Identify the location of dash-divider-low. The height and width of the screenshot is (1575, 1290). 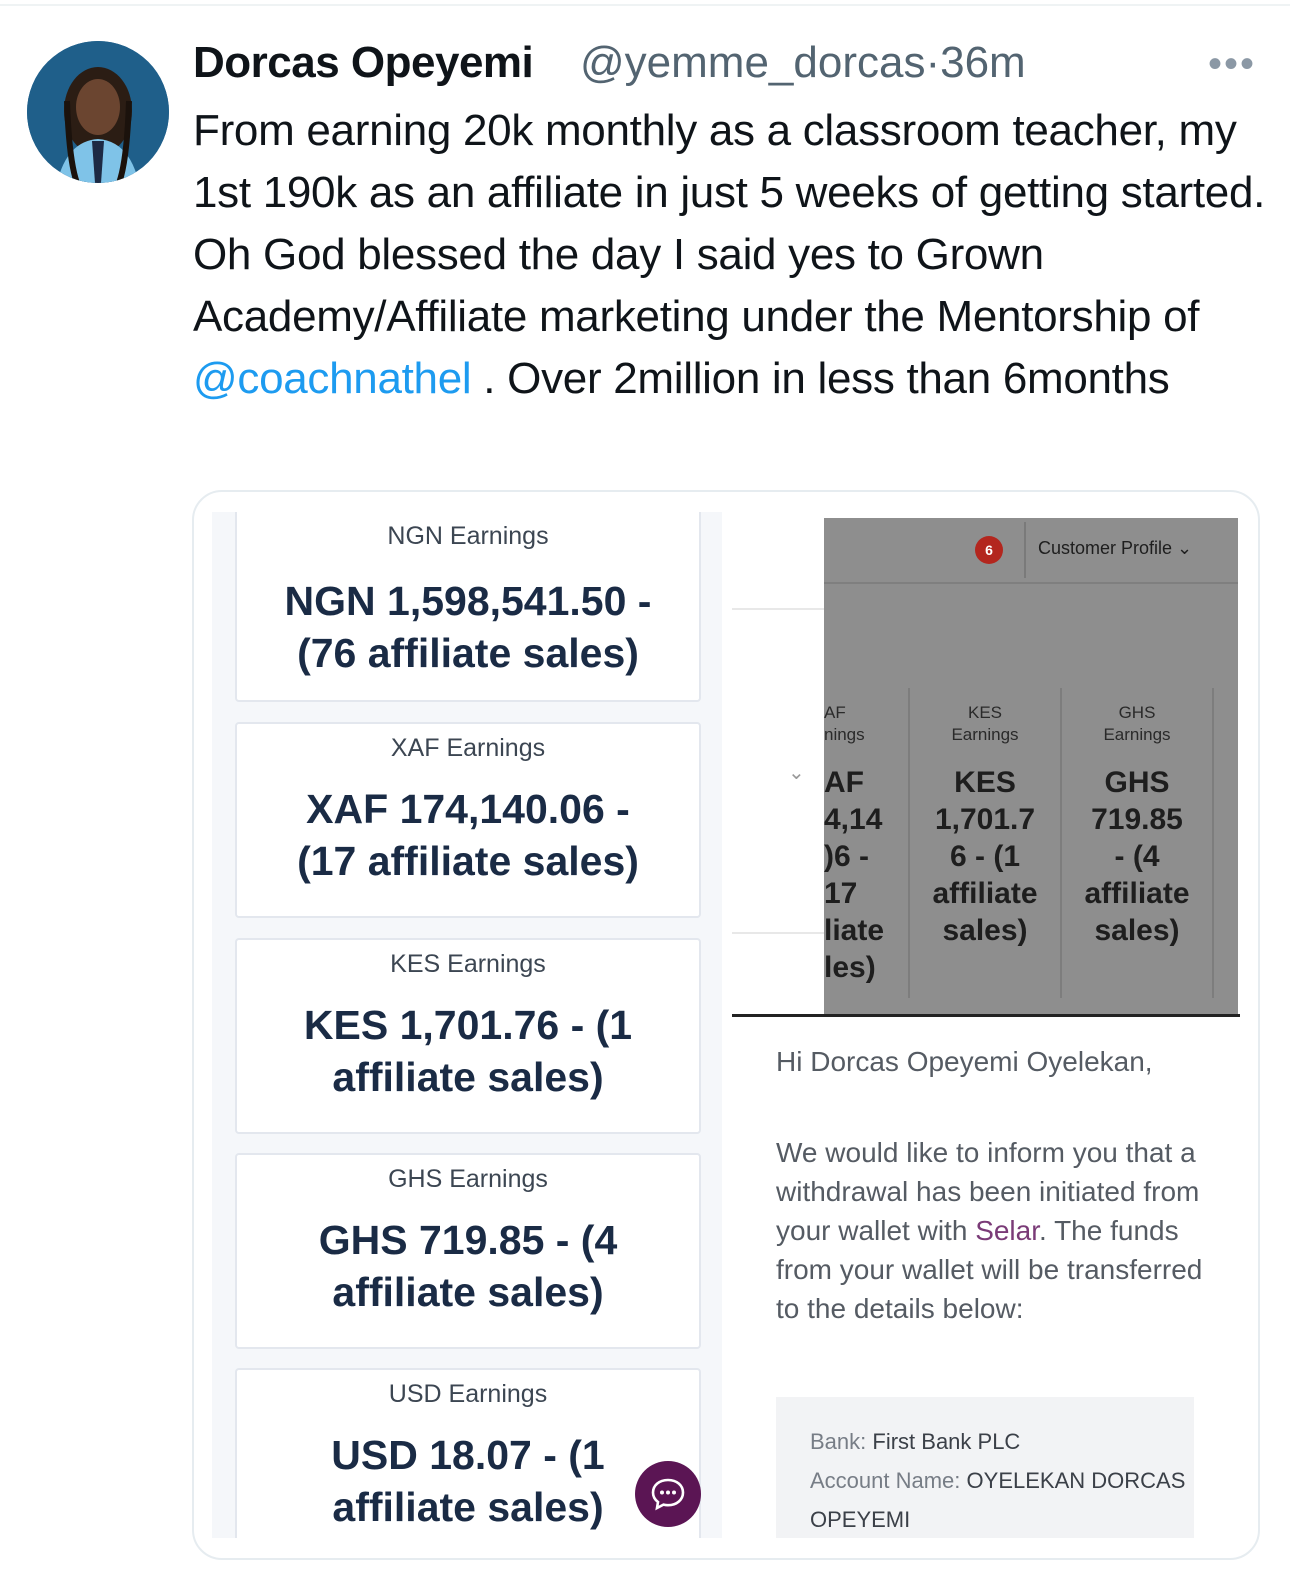
(778, 933).